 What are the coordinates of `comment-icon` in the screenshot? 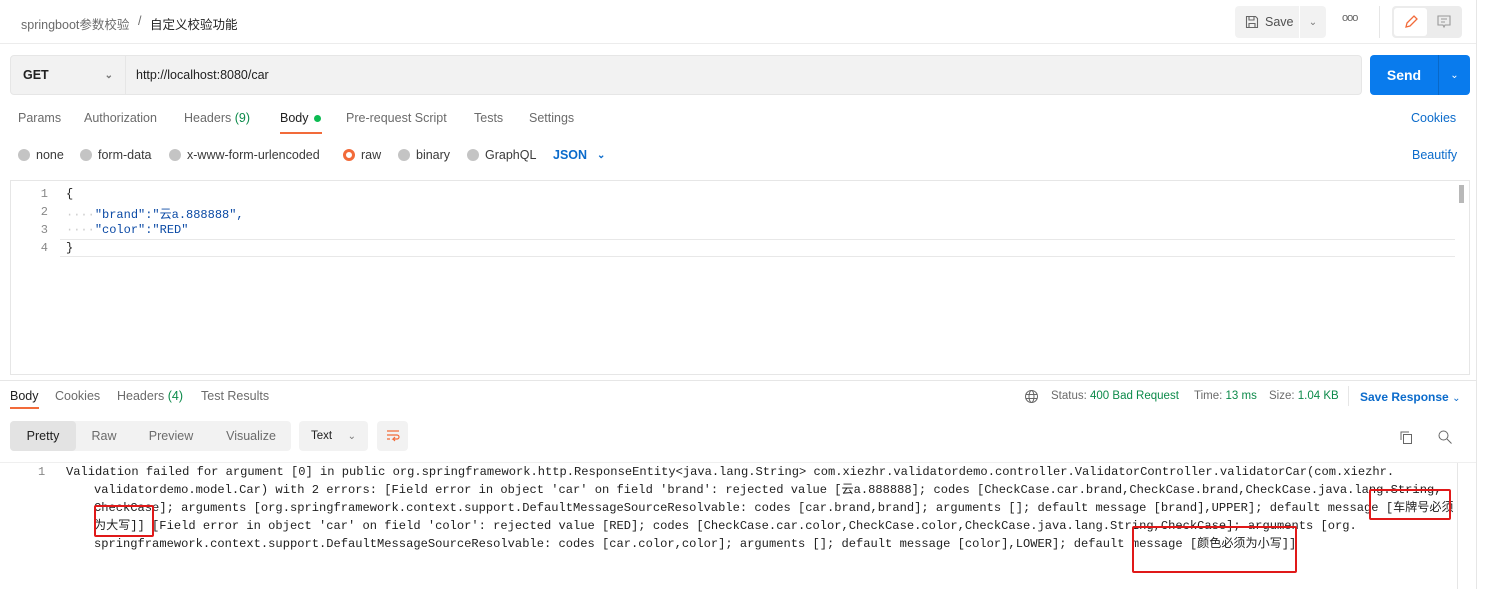 It's located at (1444, 22).